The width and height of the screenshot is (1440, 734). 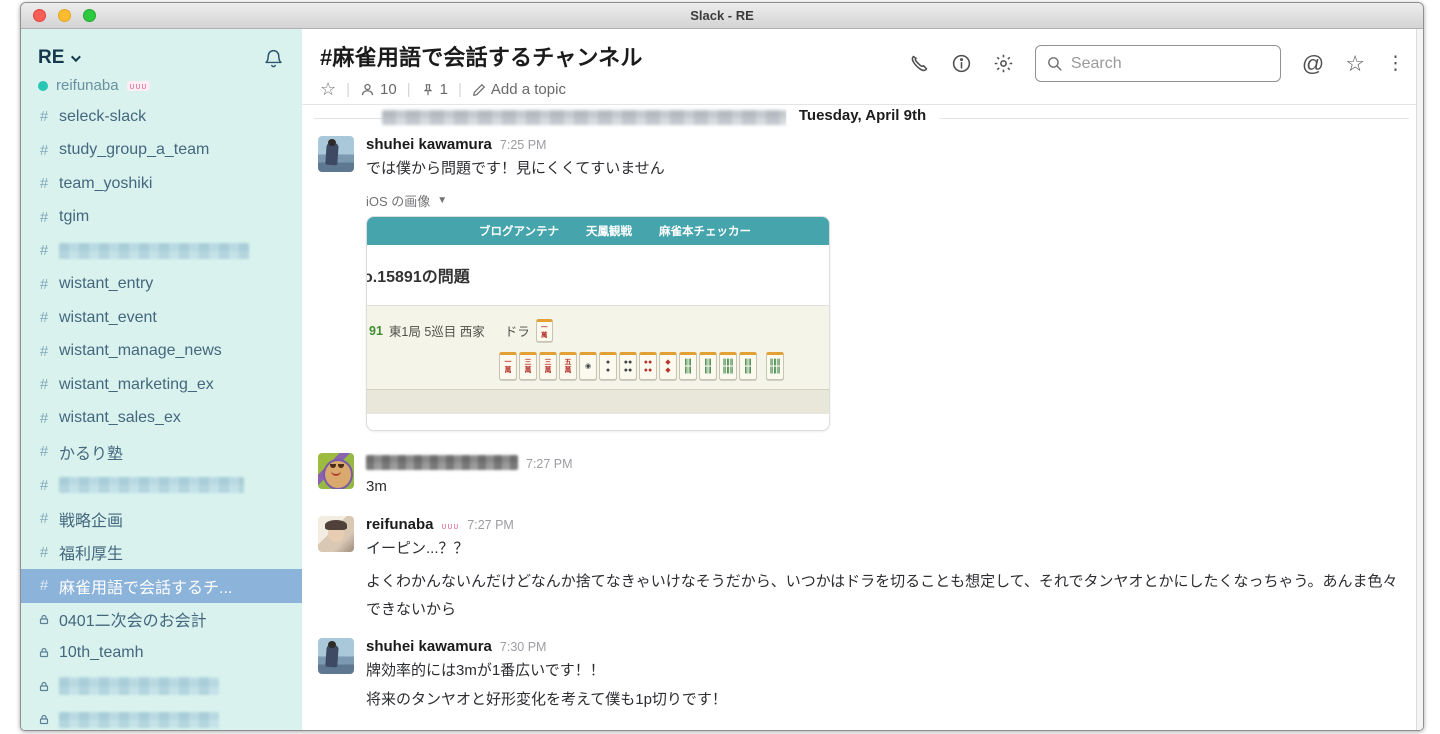 What do you see at coordinates (103, 116) in the screenshot?
I see `channel-label: seleck-slack` at bounding box center [103, 116].